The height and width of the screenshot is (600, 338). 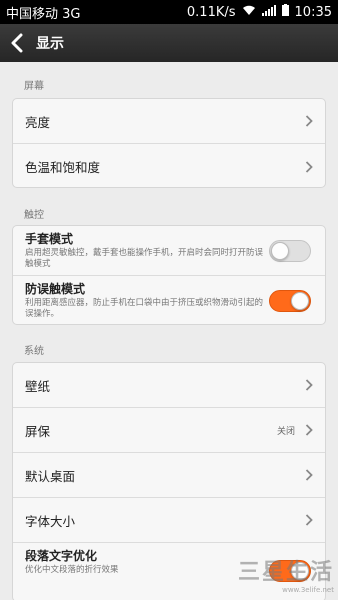 What do you see at coordinates (285, 12) in the screenshot?
I see `battery-icon` at bounding box center [285, 12].